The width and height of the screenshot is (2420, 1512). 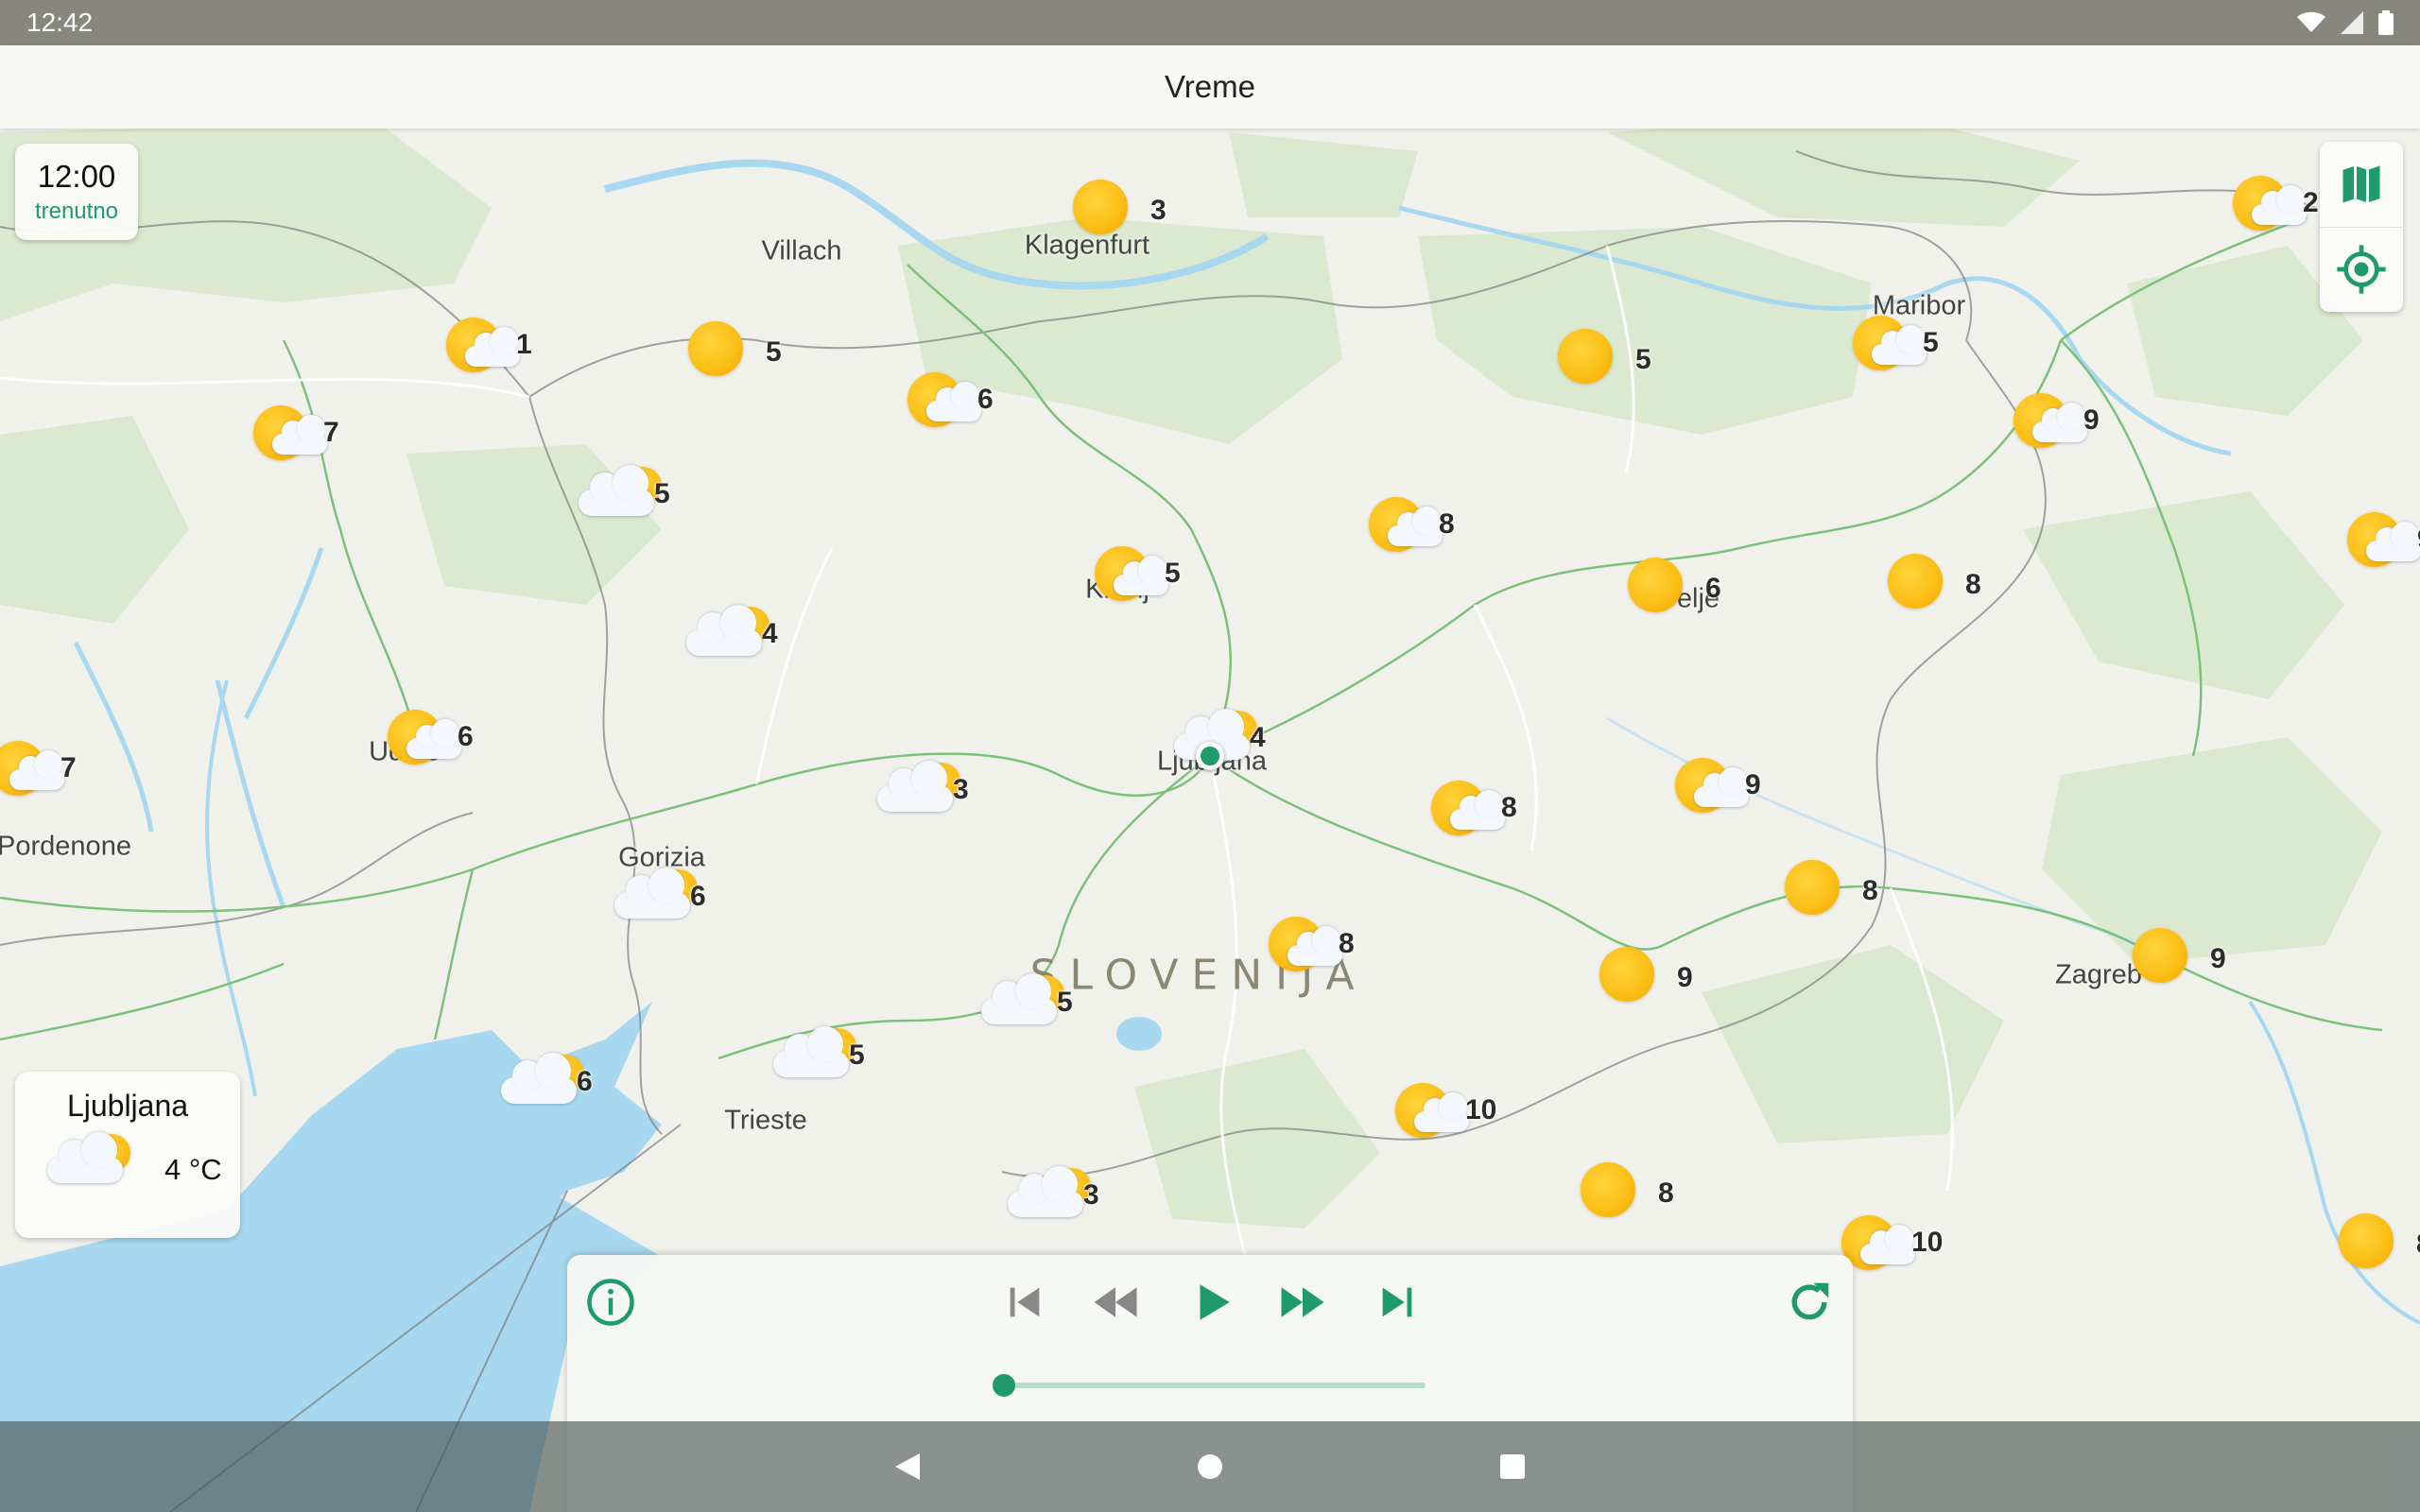 I want to click on time-card: 12:00 trenutno, so click(x=76, y=192).